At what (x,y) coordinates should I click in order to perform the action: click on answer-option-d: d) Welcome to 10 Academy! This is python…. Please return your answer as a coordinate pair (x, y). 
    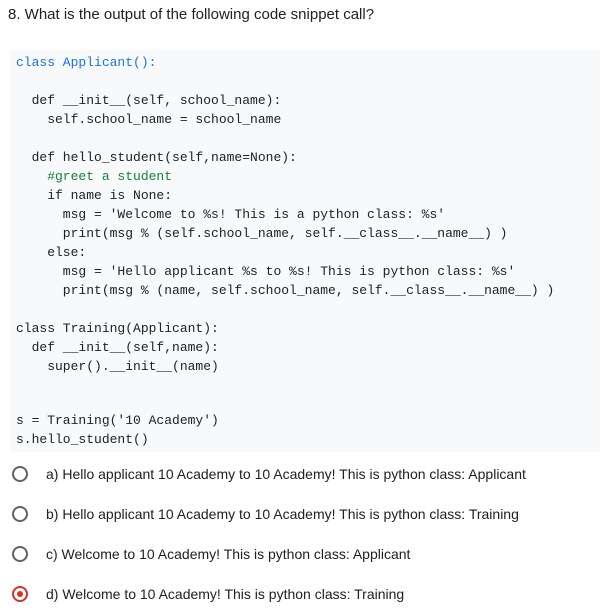
    Looking at the image, I should click on (208, 594).